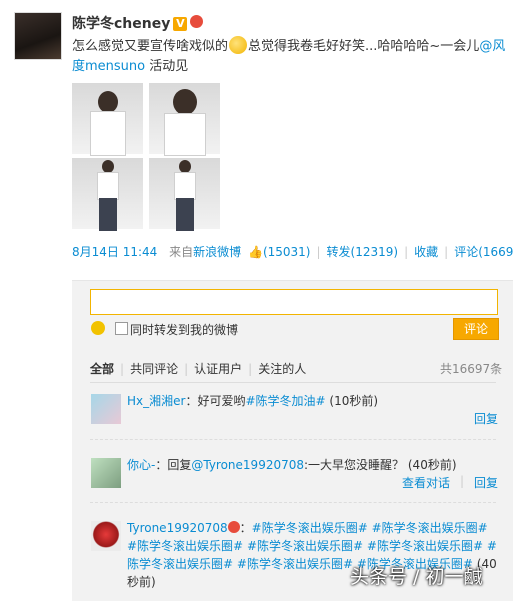 The image size is (514, 601). I want to click on filter-all: 全部, so click(102, 369).